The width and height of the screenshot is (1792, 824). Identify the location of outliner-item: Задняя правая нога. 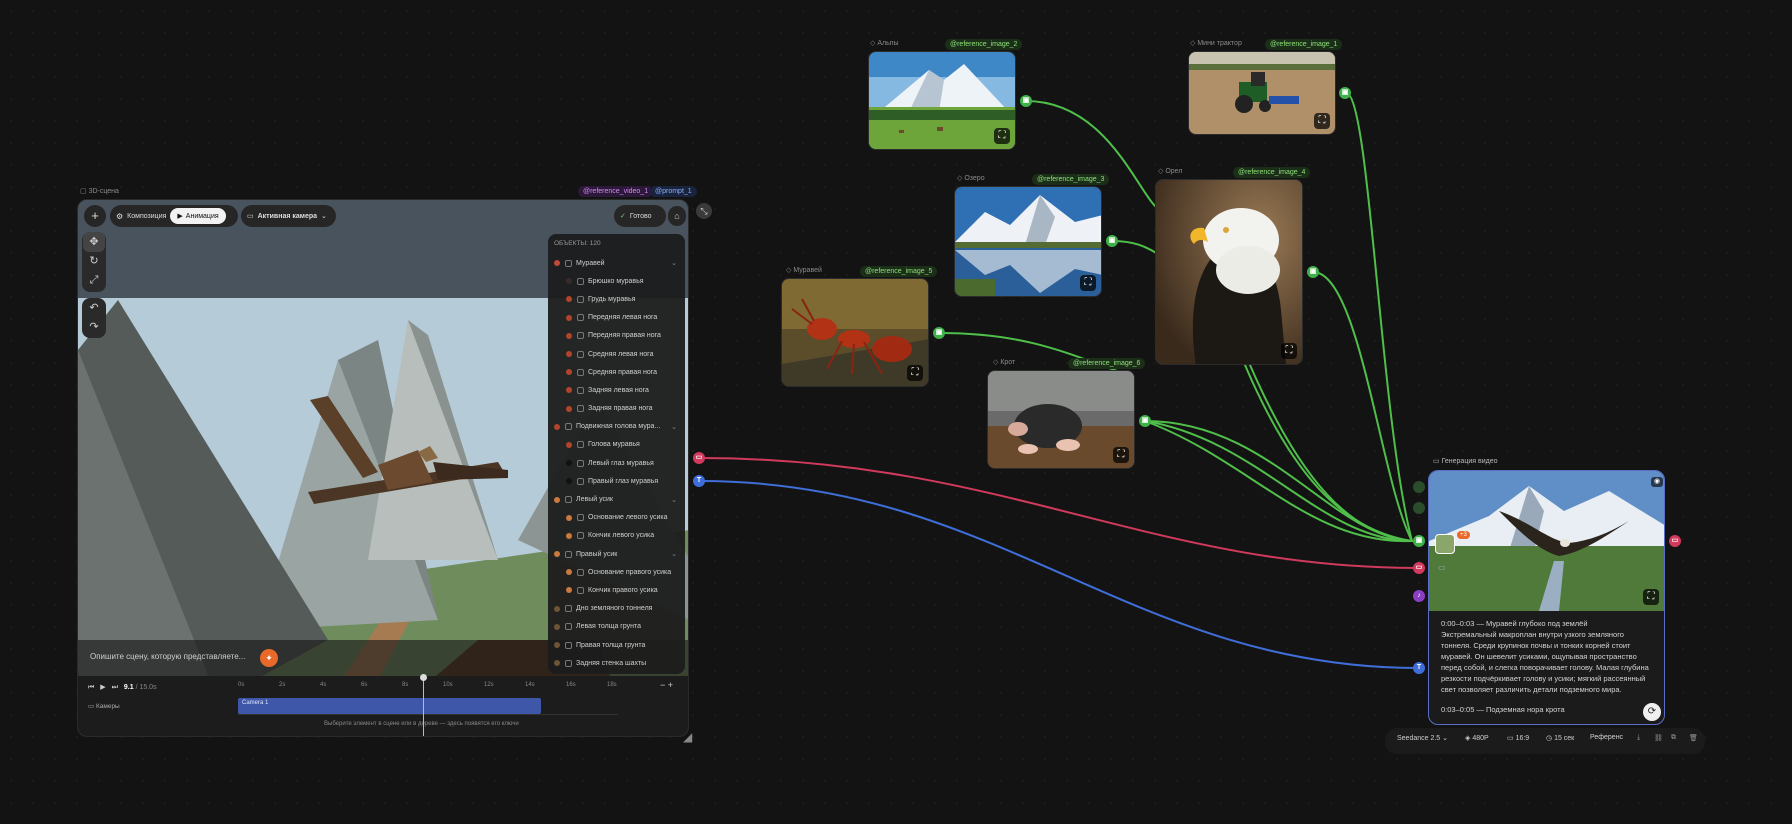
(616, 409).